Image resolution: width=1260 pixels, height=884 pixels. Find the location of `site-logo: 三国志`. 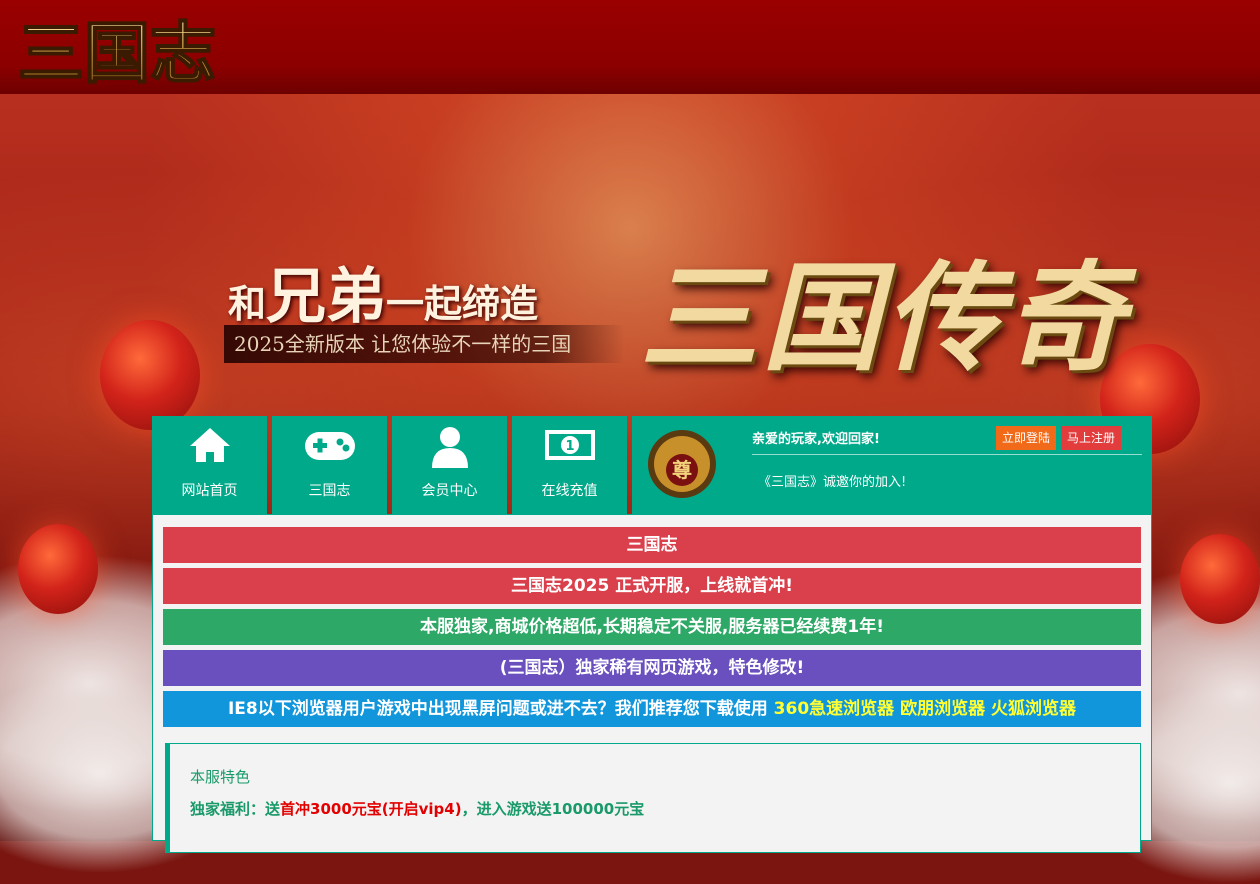

site-logo: 三国志 is located at coordinates (152, 51).